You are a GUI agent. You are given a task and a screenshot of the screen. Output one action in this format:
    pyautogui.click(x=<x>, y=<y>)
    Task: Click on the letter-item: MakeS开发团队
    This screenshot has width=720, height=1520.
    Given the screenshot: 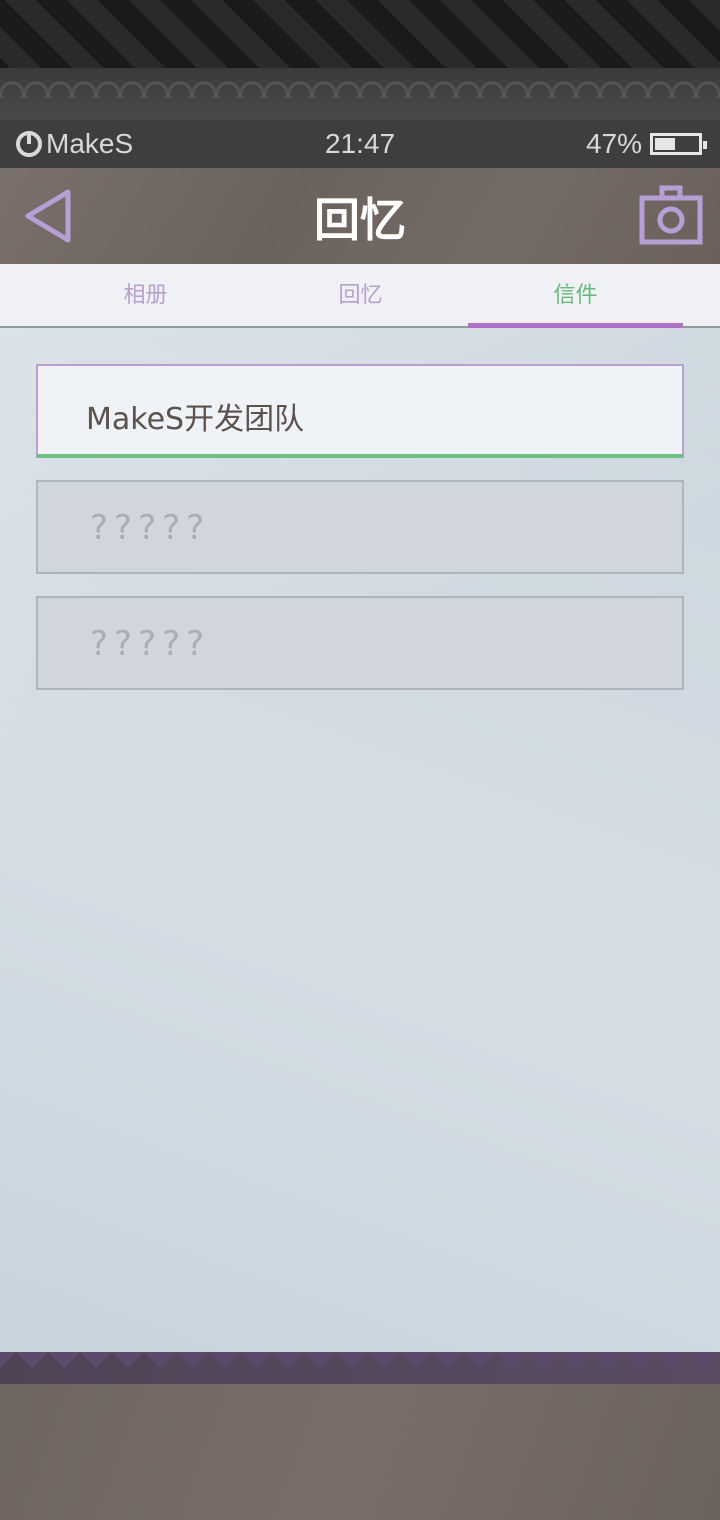 What is the action you would take?
    pyautogui.click(x=360, y=411)
    